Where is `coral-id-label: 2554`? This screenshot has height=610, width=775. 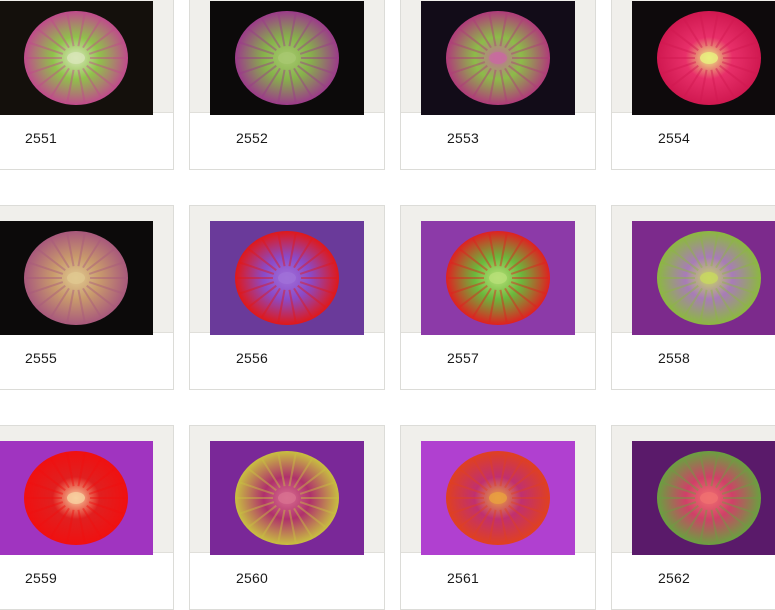
coral-id-label: 2554 is located at coordinates (674, 138).